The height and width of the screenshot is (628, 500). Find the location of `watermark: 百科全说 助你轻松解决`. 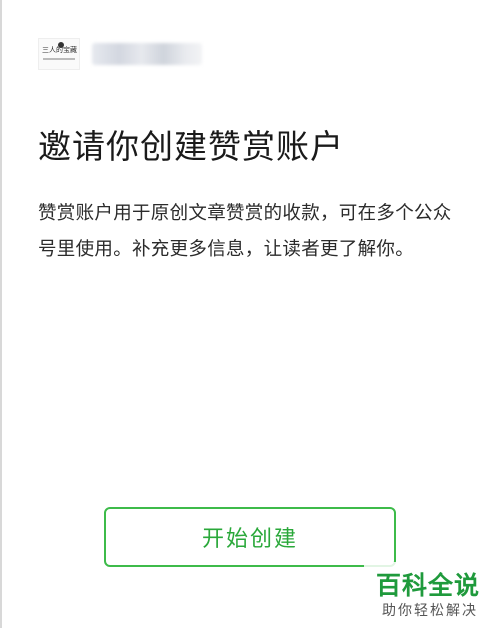

watermark: 百科全说 助你轻松解决 is located at coordinates (432, 595).